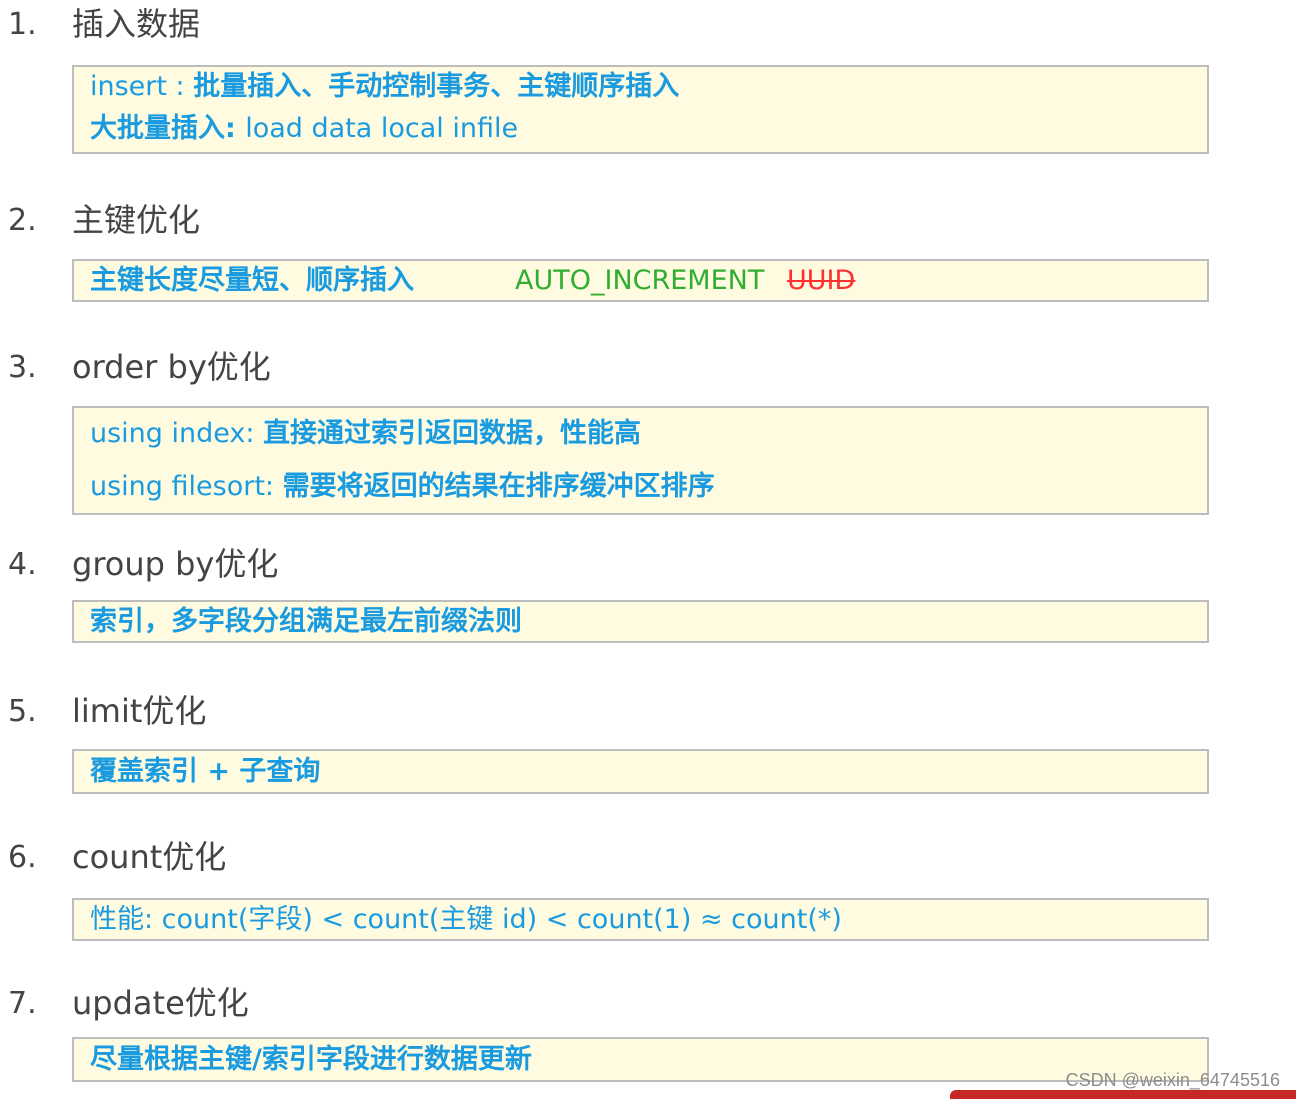 This screenshot has width=1296, height=1099. I want to click on section-title-order-by: order by优化, so click(171, 367).